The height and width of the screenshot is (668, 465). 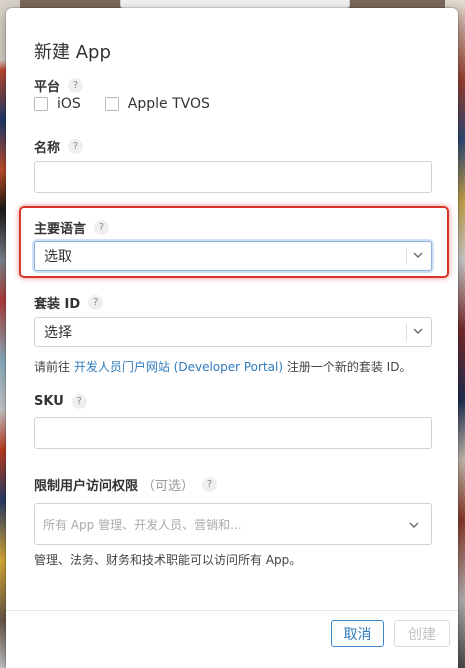 I want to click on user-access-help-icon: ?, so click(x=210, y=484).